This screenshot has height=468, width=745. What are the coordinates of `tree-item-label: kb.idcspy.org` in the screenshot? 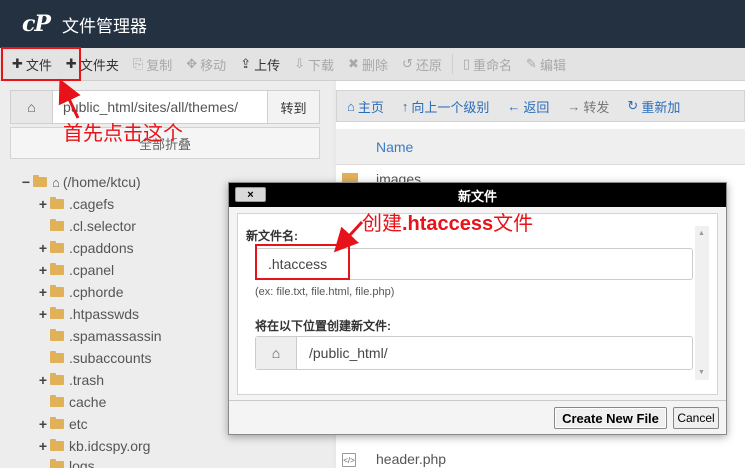 It's located at (110, 446).